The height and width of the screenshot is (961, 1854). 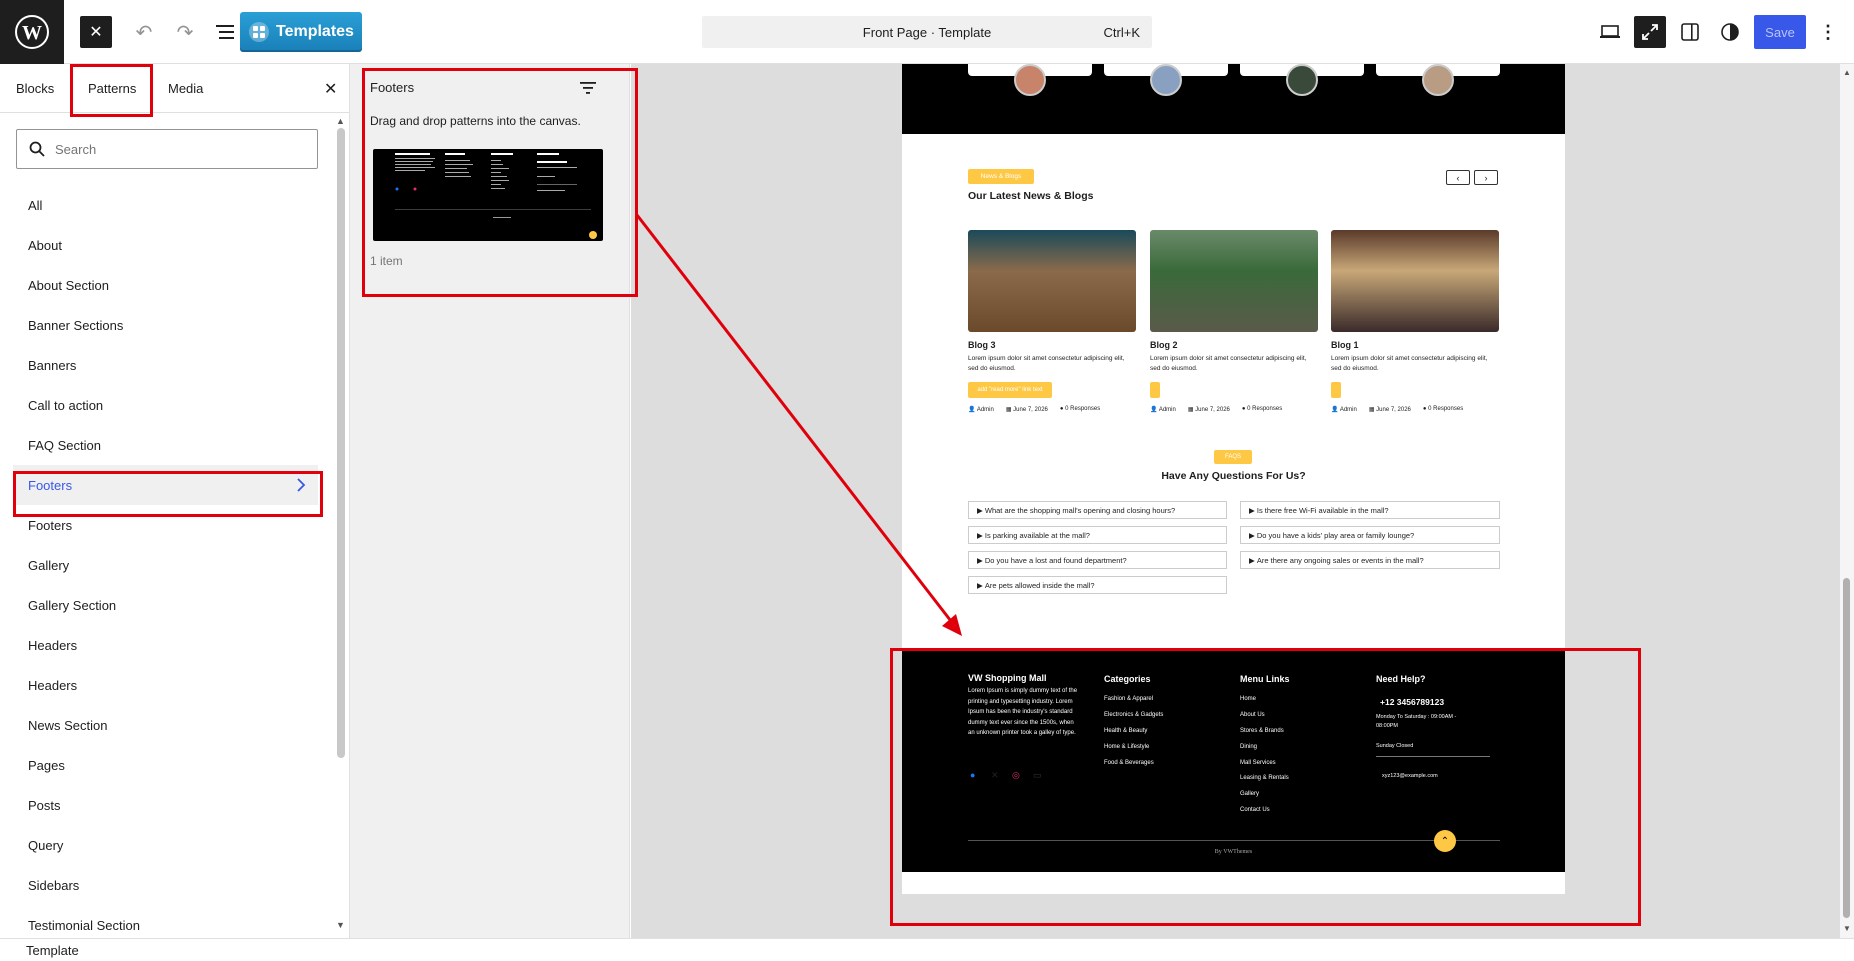 I want to click on breadcrumb-bar: Template, so click(x=927, y=949).